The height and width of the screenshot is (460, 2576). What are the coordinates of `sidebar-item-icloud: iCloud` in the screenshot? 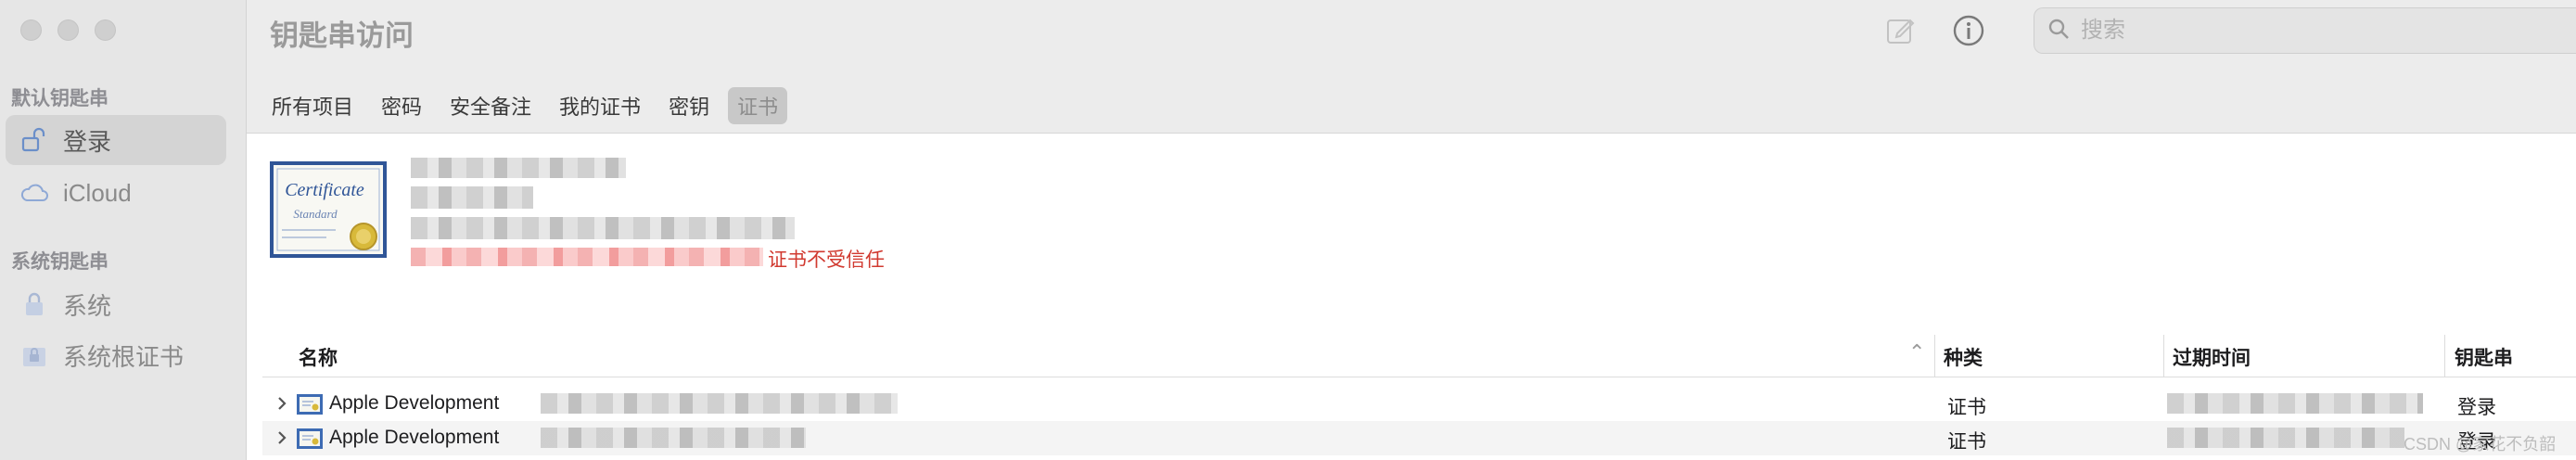 It's located at (116, 193).